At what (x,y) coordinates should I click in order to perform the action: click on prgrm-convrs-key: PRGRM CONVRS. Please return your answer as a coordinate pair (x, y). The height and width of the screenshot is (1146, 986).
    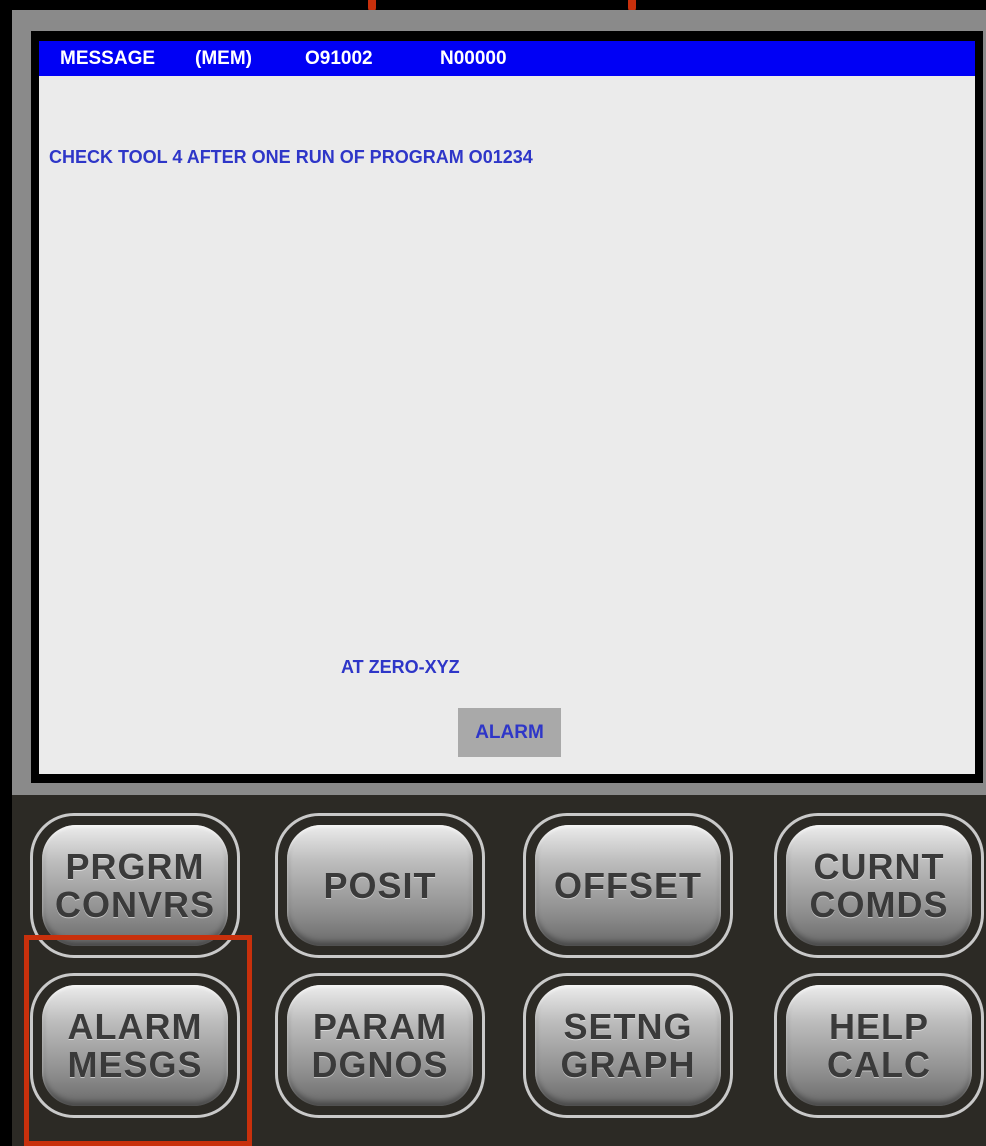
    Looking at the image, I should click on (135, 885).